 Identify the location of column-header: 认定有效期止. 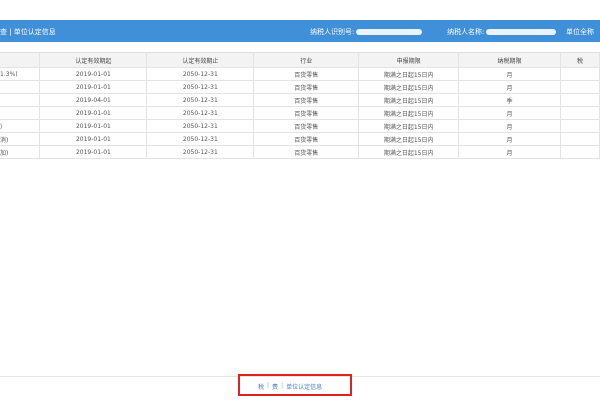
(200, 60).